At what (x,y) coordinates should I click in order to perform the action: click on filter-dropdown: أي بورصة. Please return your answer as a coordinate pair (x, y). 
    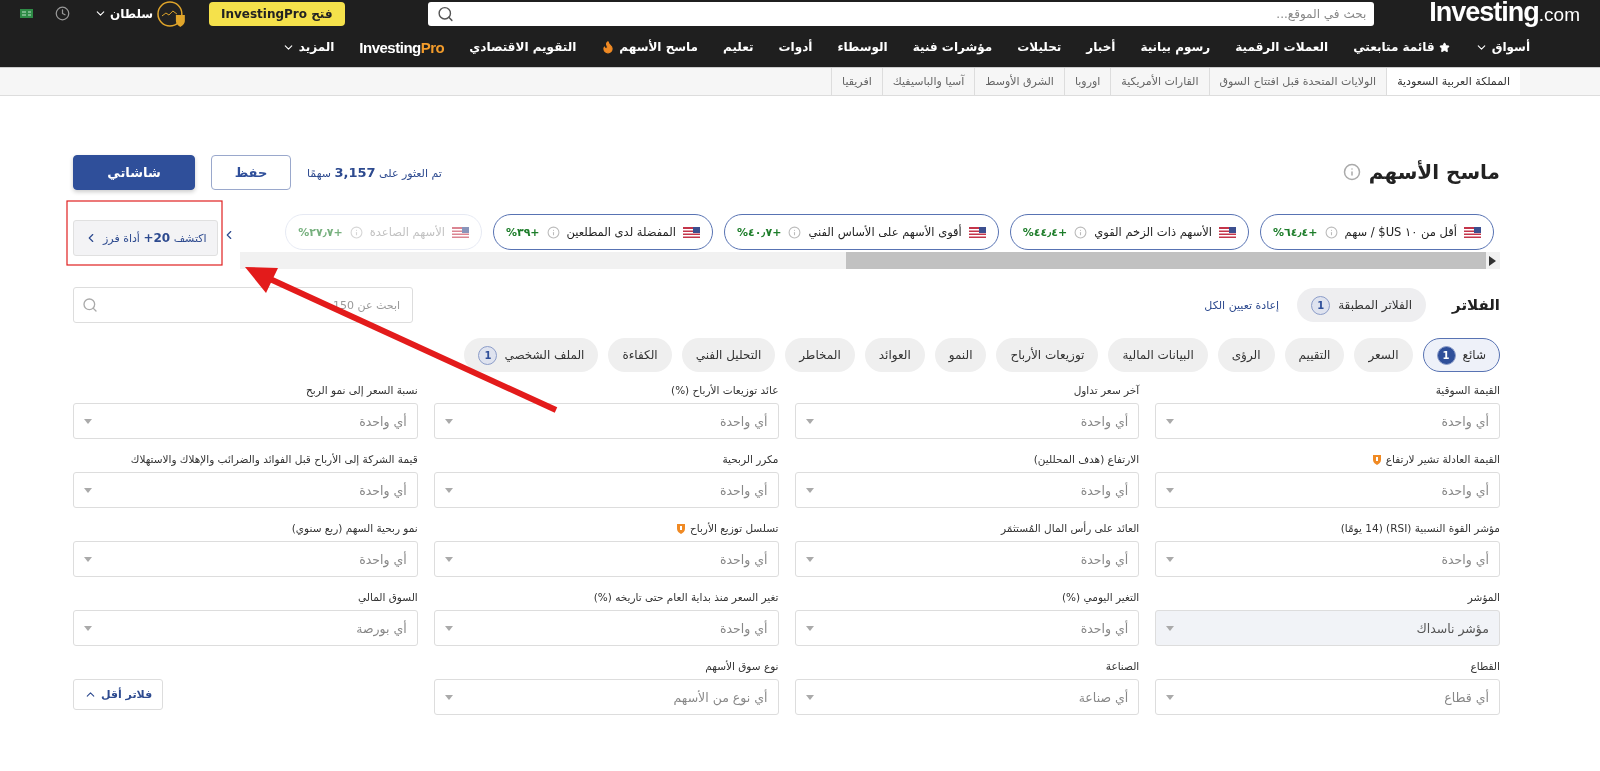
    Looking at the image, I should click on (245, 628).